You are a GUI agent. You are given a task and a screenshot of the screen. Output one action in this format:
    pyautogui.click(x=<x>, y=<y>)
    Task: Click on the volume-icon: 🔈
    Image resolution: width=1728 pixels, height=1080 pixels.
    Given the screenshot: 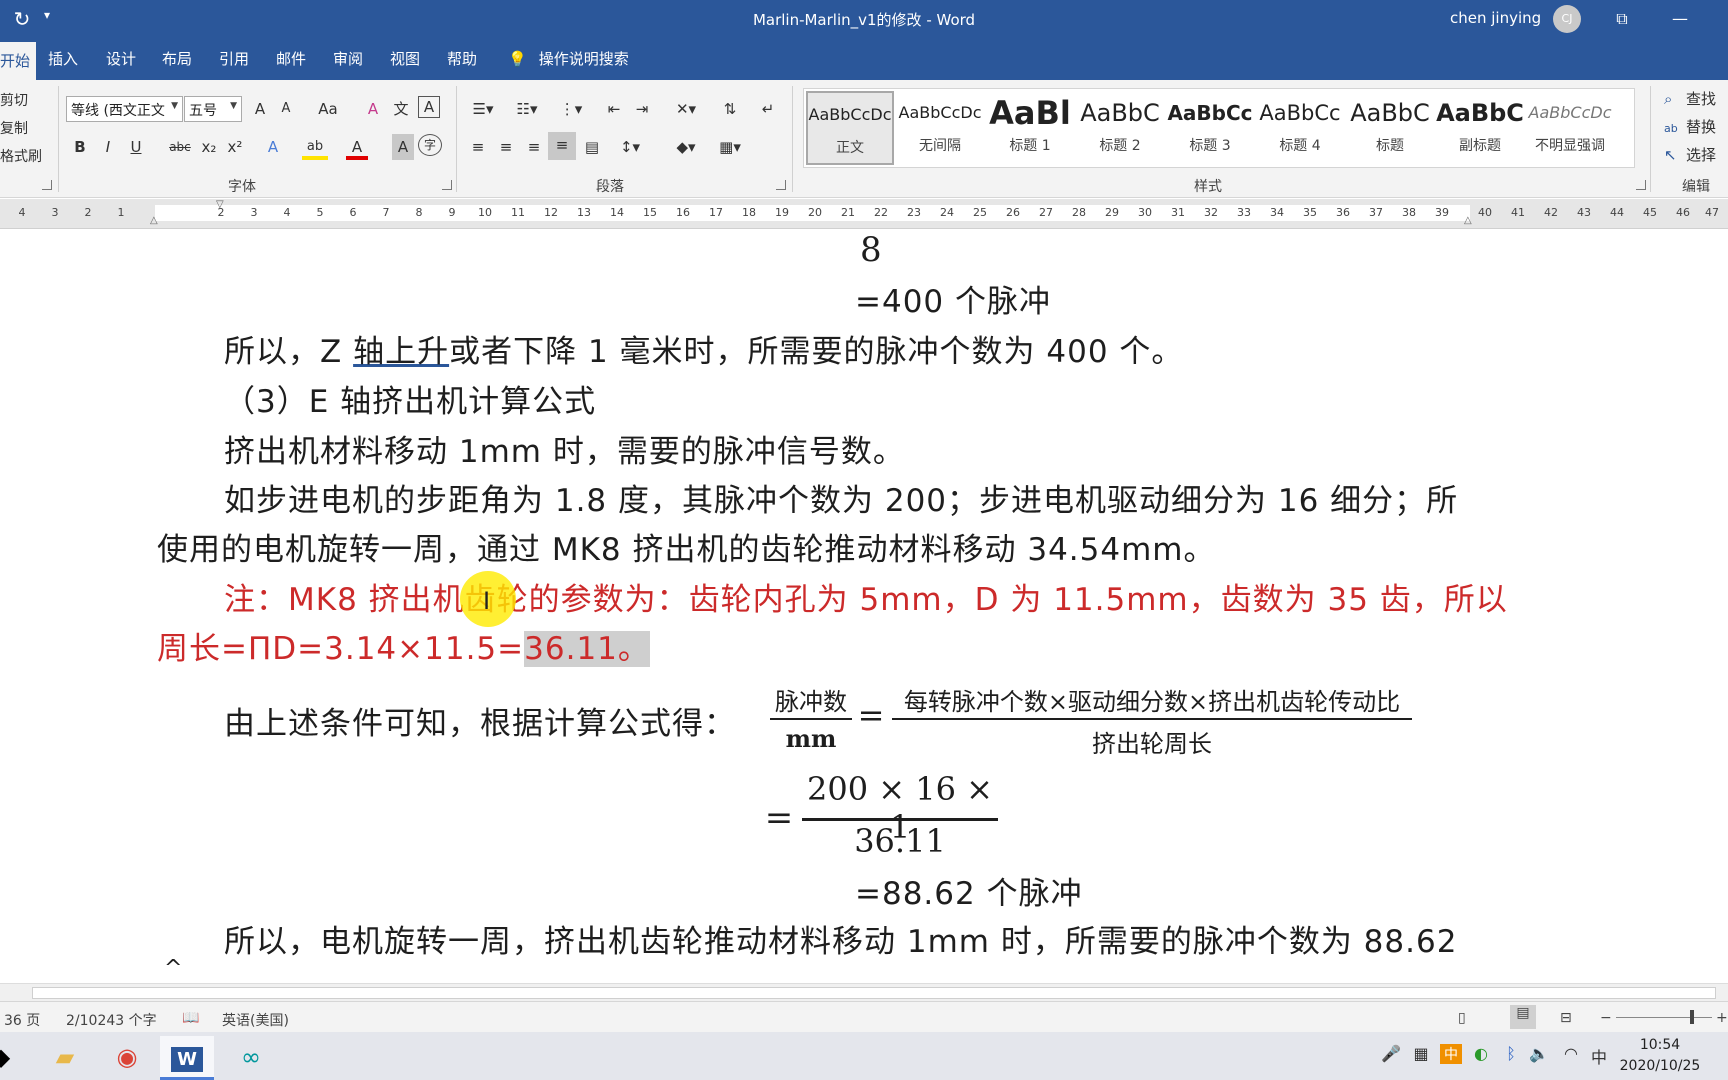 What is the action you would take?
    pyautogui.click(x=1539, y=1053)
    